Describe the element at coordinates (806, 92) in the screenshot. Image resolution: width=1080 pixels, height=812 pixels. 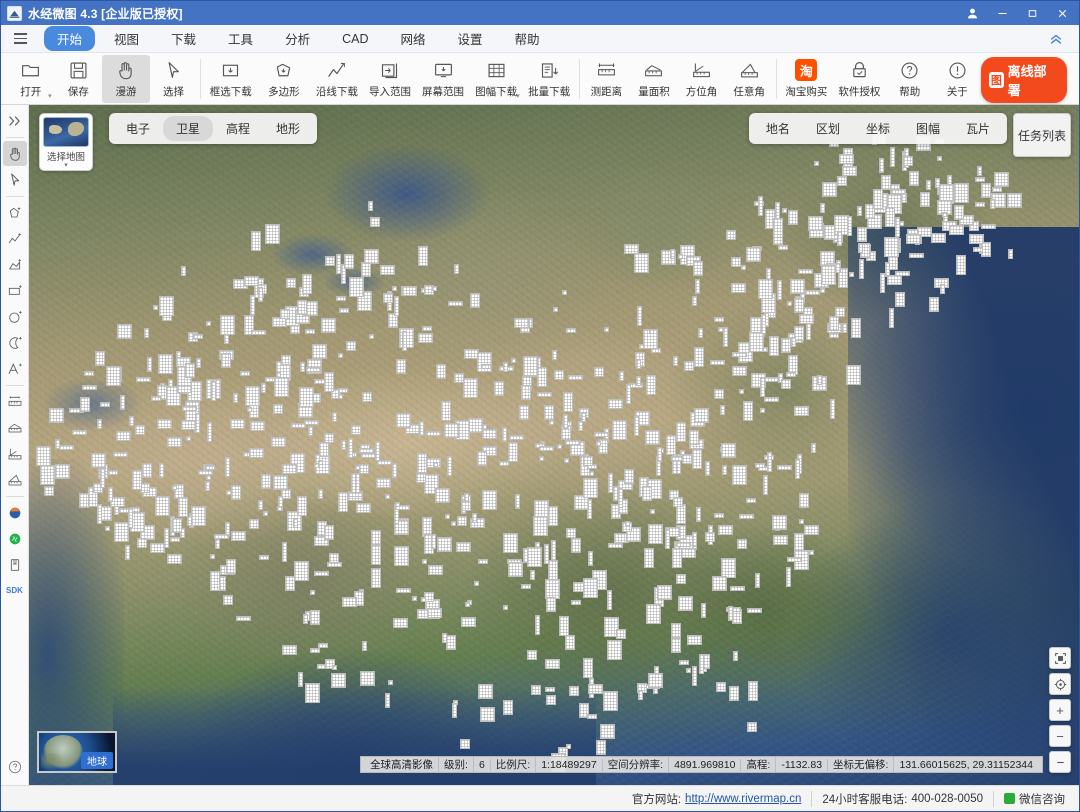
I see `tool-taobao-buy-label: 淘宝购买` at that location.